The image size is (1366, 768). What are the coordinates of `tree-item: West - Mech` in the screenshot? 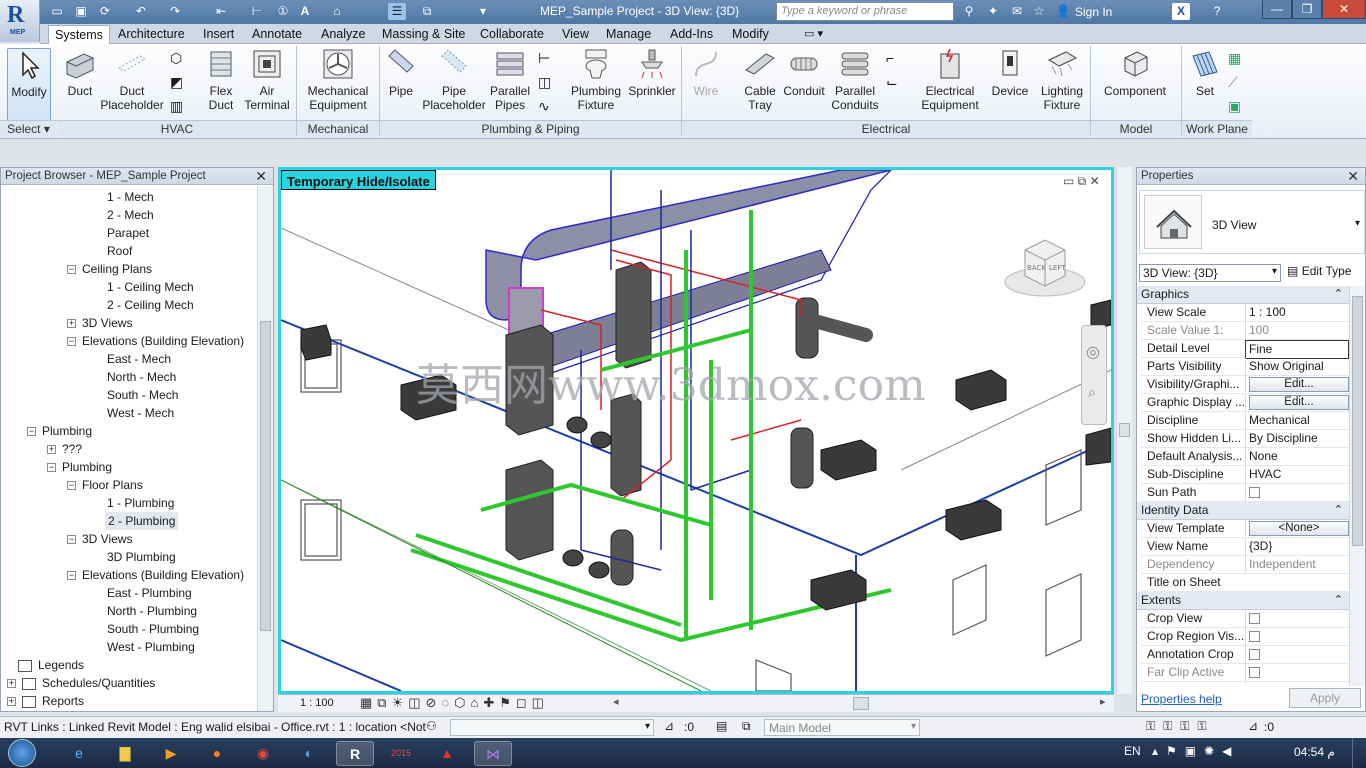 It's located at (140, 413).